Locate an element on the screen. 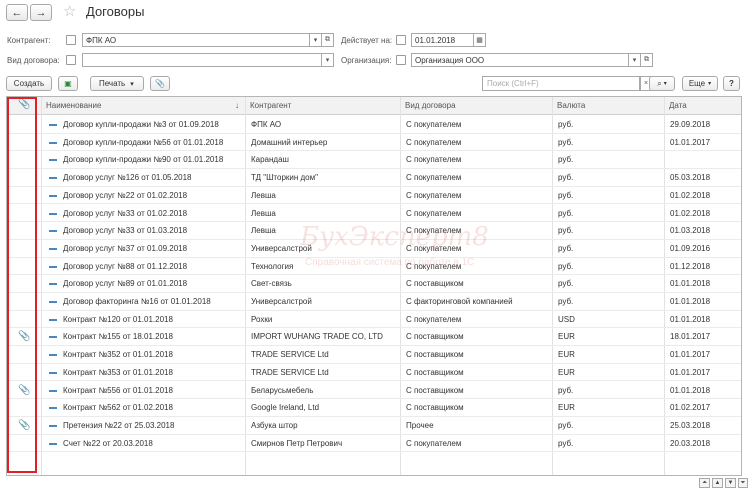  counterparty-checkbox is located at coordinates (71, 40).